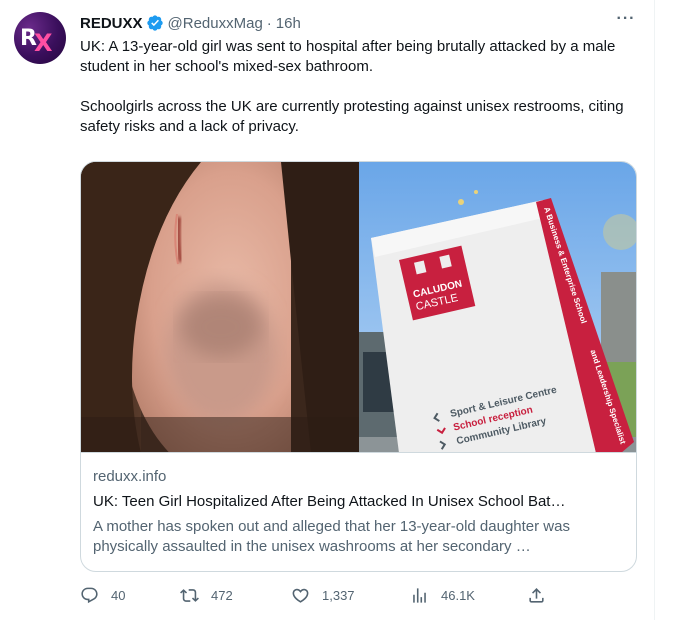  What do you see at coordinates (626, 22) in the screenshot?
I see `more-icon: ···` at bounding box center [626, 22].